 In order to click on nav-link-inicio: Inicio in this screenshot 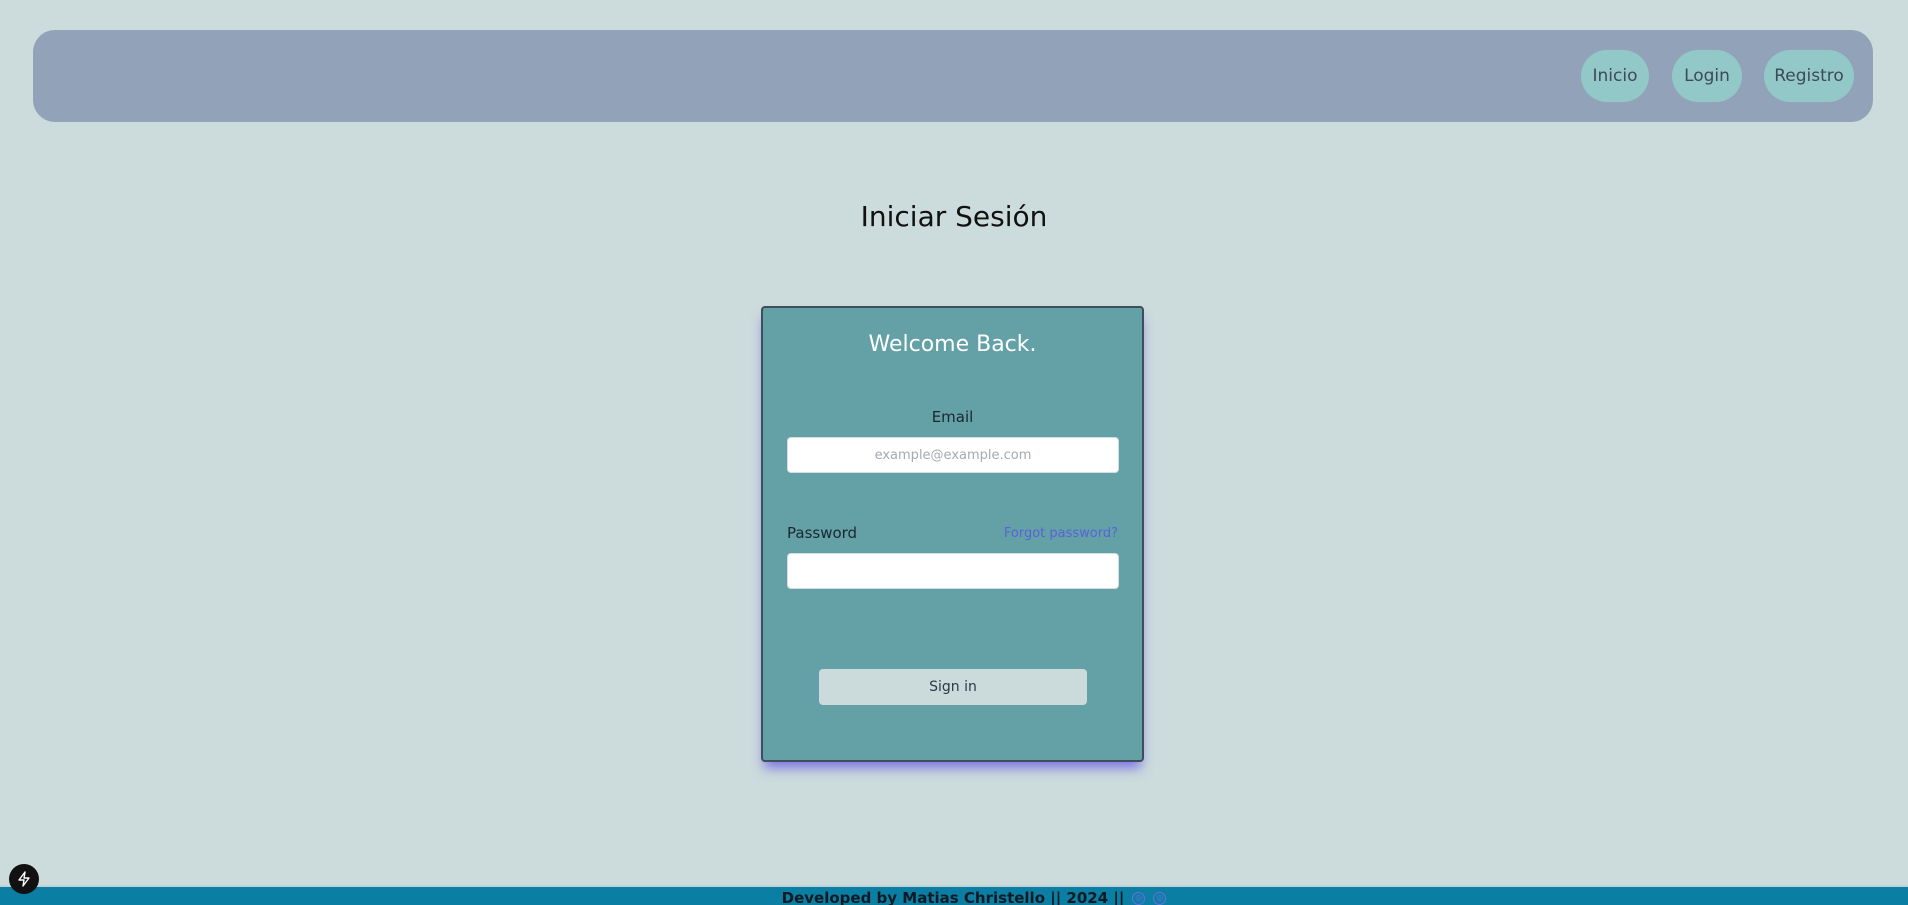, I will do `click(1615, 76)`.